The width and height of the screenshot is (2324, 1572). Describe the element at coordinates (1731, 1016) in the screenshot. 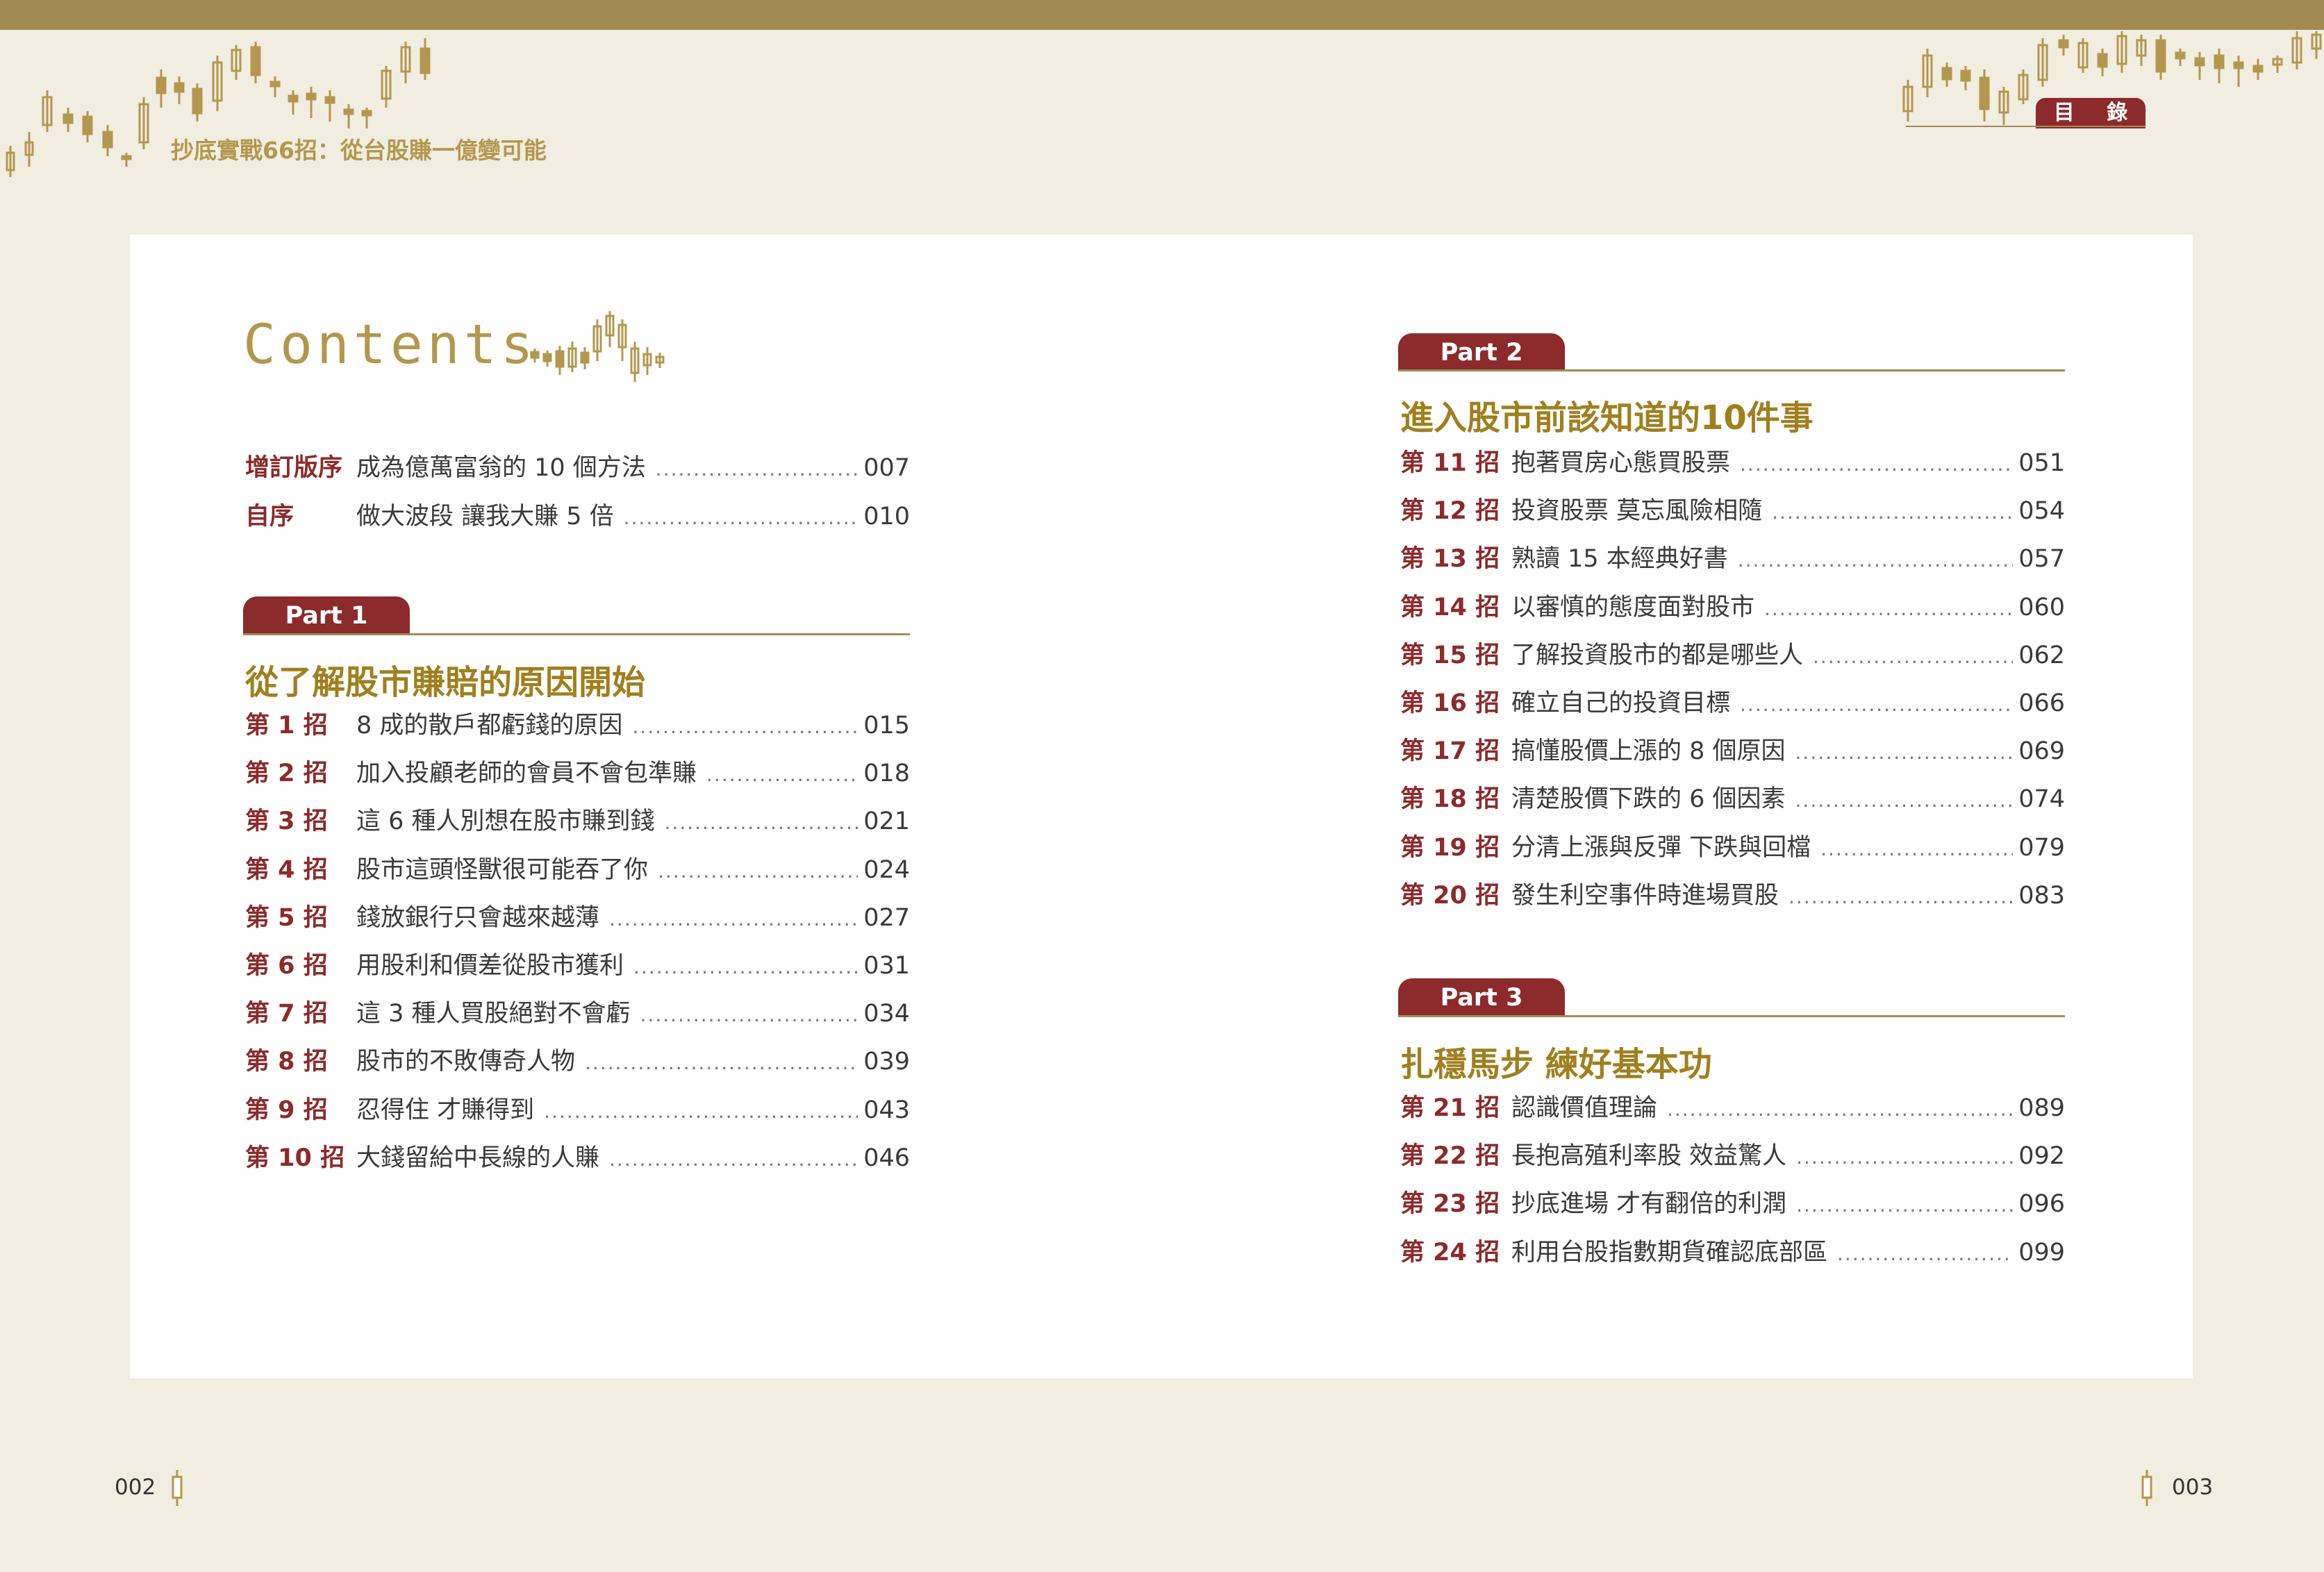

I see `part-3-rule` at that location.